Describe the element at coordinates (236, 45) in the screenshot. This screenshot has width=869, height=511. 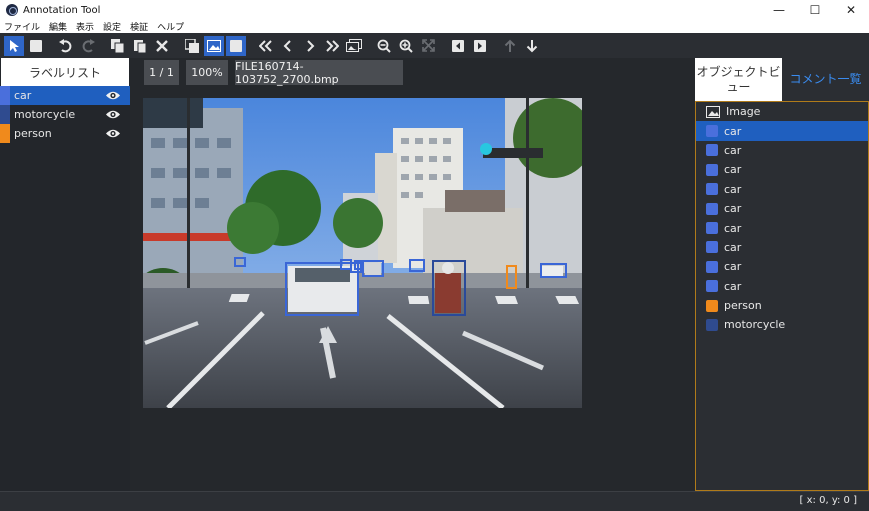
I see `blank-view-button` at that location.